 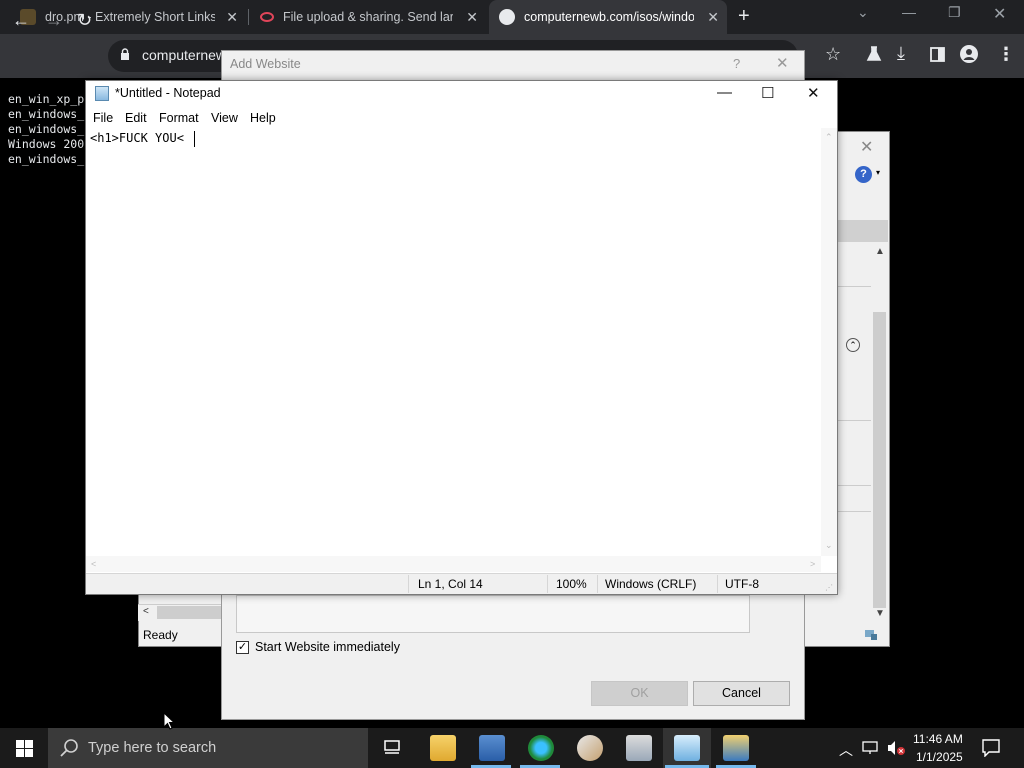 What do you see at coordinates (880, 251) in the screenshot?
I see `scroll-up-arrow-icon: ▲` at bounding box center [880, 251].